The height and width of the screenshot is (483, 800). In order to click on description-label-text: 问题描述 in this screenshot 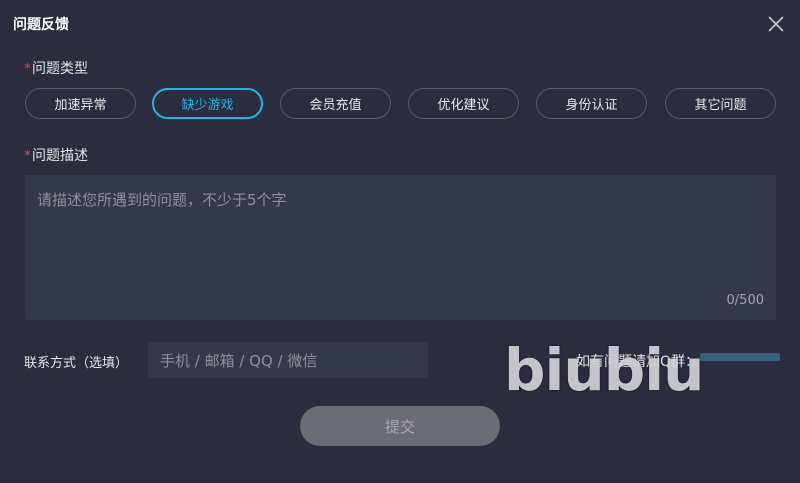, I will do `click(60, 156)`.